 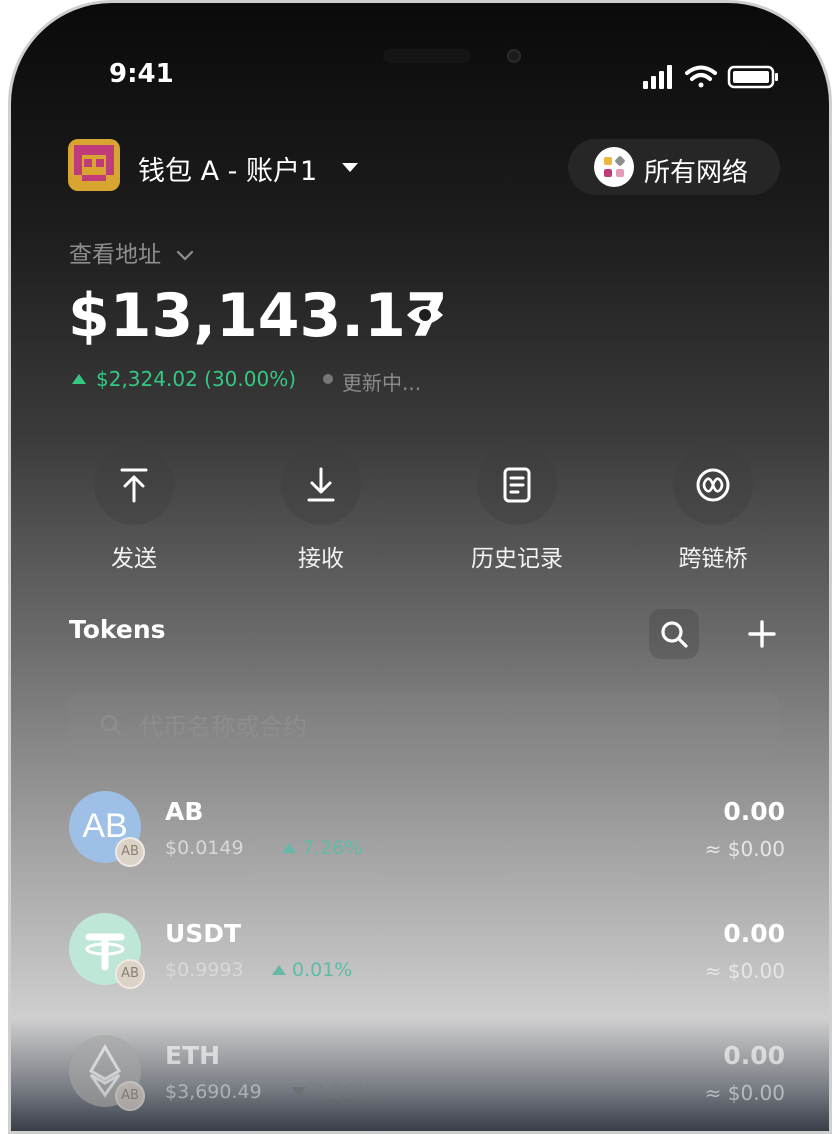 I want to click on history-icon, so click(x=517, y=485).